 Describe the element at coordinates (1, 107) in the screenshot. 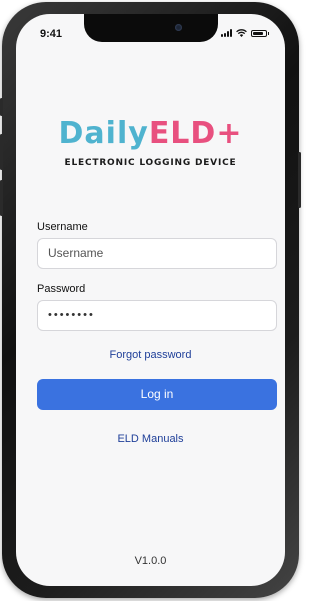

I see `mute-switch` at that location.